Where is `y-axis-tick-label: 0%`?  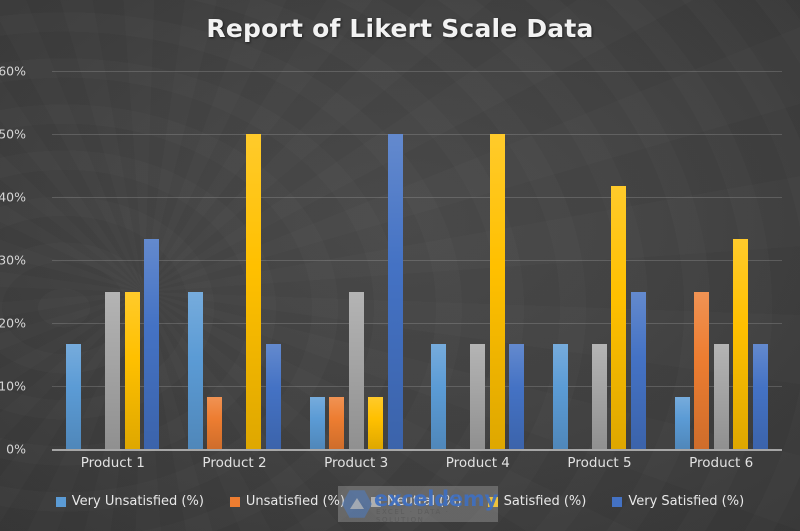 y-axis-tick-label: 0% is located at coordinates (16, 449).